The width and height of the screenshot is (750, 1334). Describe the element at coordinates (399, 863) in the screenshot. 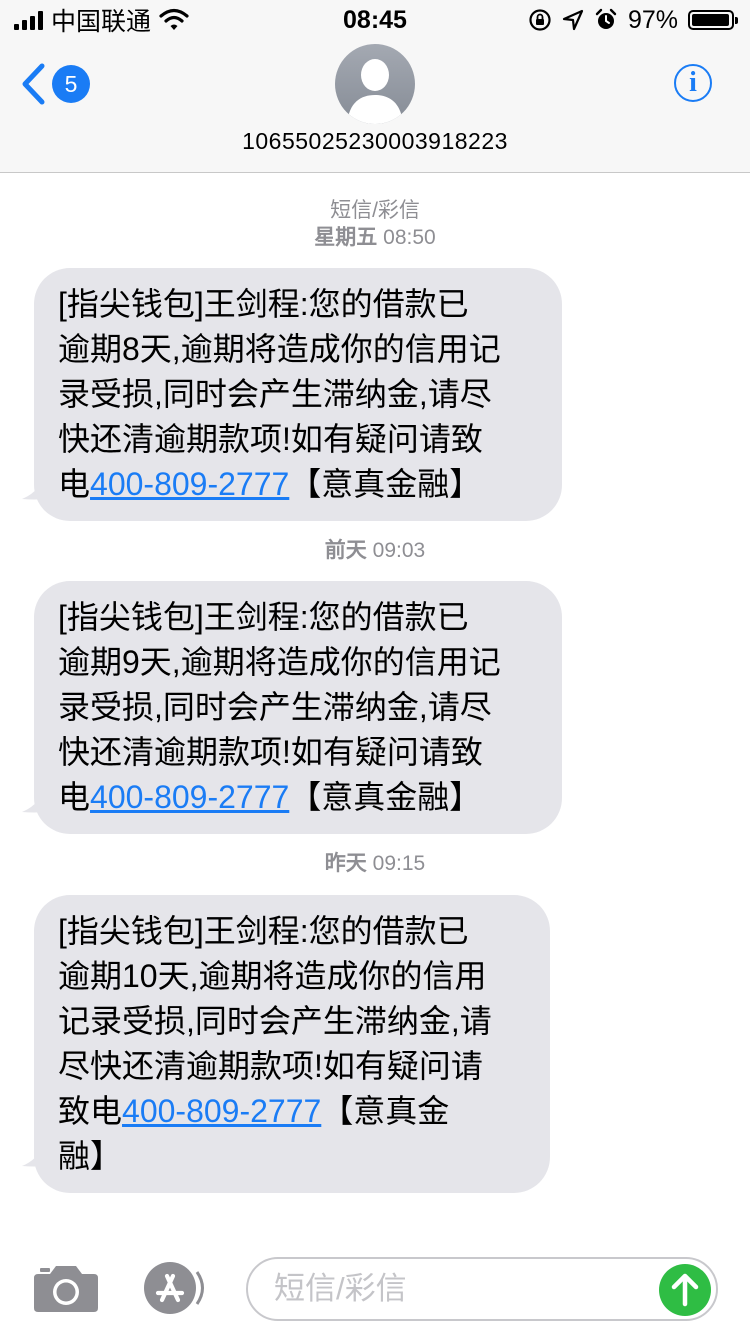

I see `timestamp-time: 09:15` at that location.